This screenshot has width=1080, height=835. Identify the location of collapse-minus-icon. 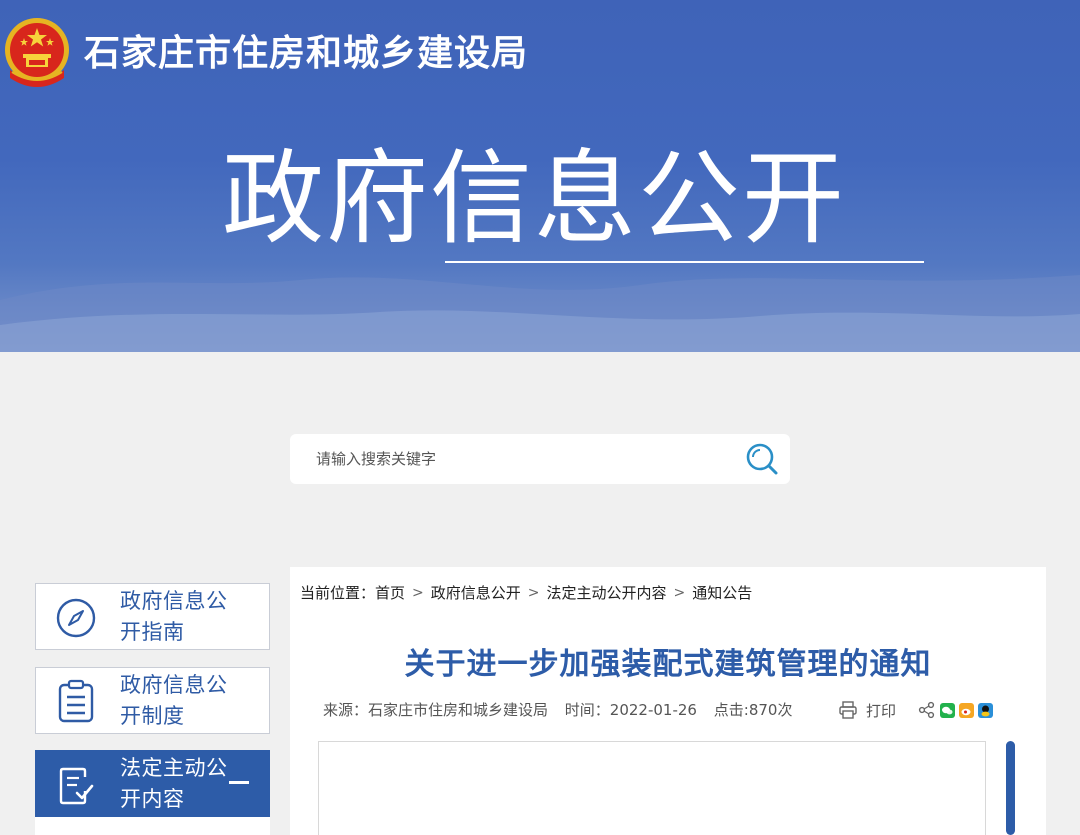
(239, 782).